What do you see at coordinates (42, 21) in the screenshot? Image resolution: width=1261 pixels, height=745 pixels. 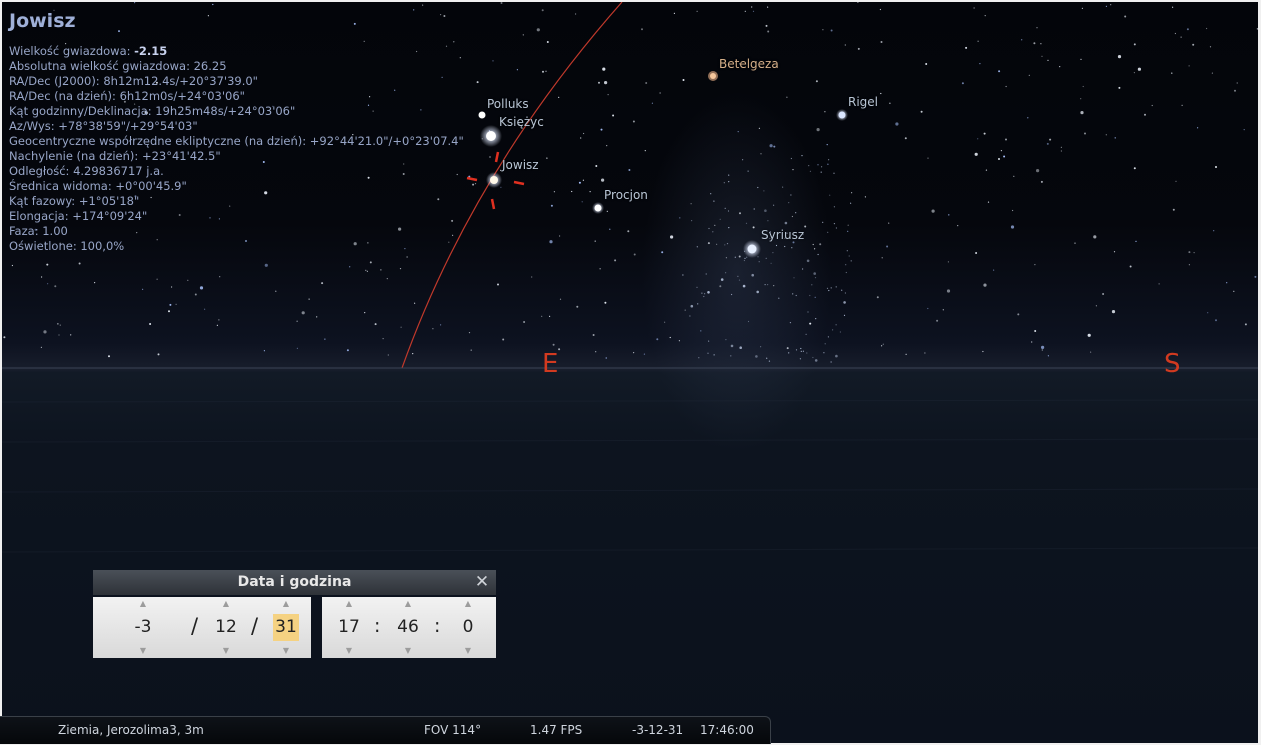 I see `object-name: Jowisz` at bounding box center [42, 21].